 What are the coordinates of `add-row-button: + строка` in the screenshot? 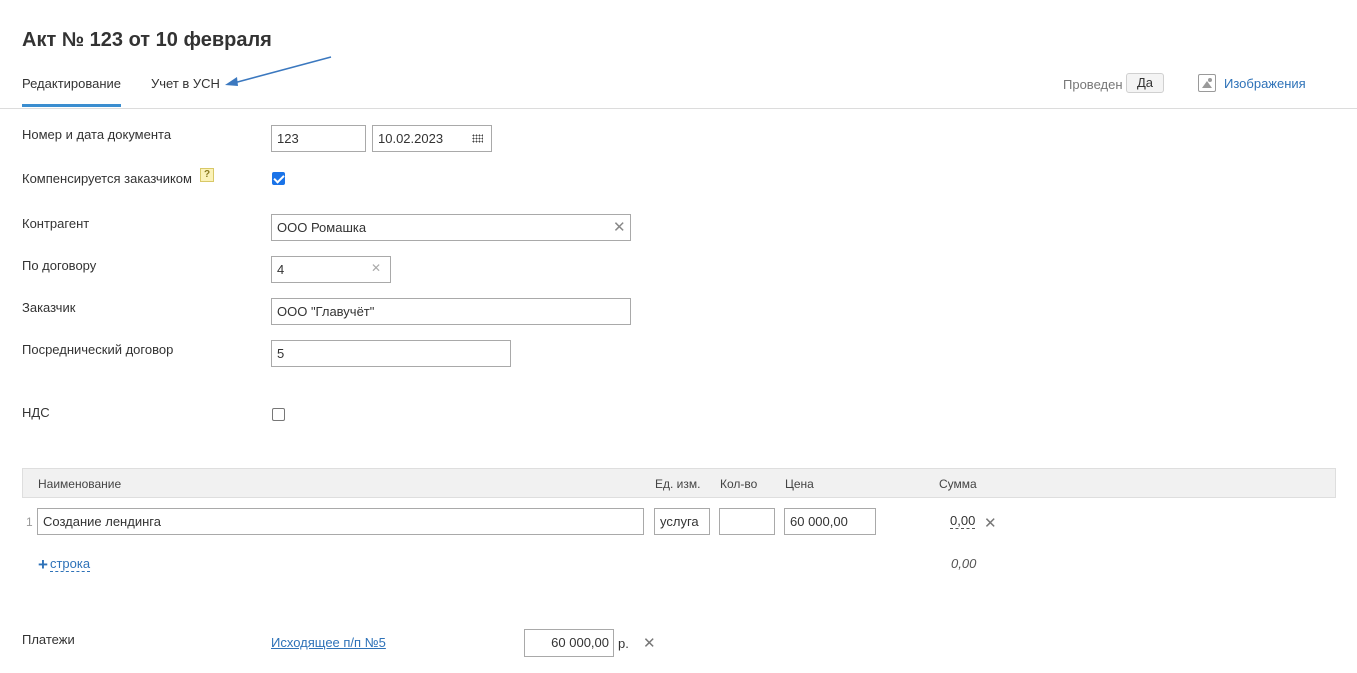 It's located at (64, 564).